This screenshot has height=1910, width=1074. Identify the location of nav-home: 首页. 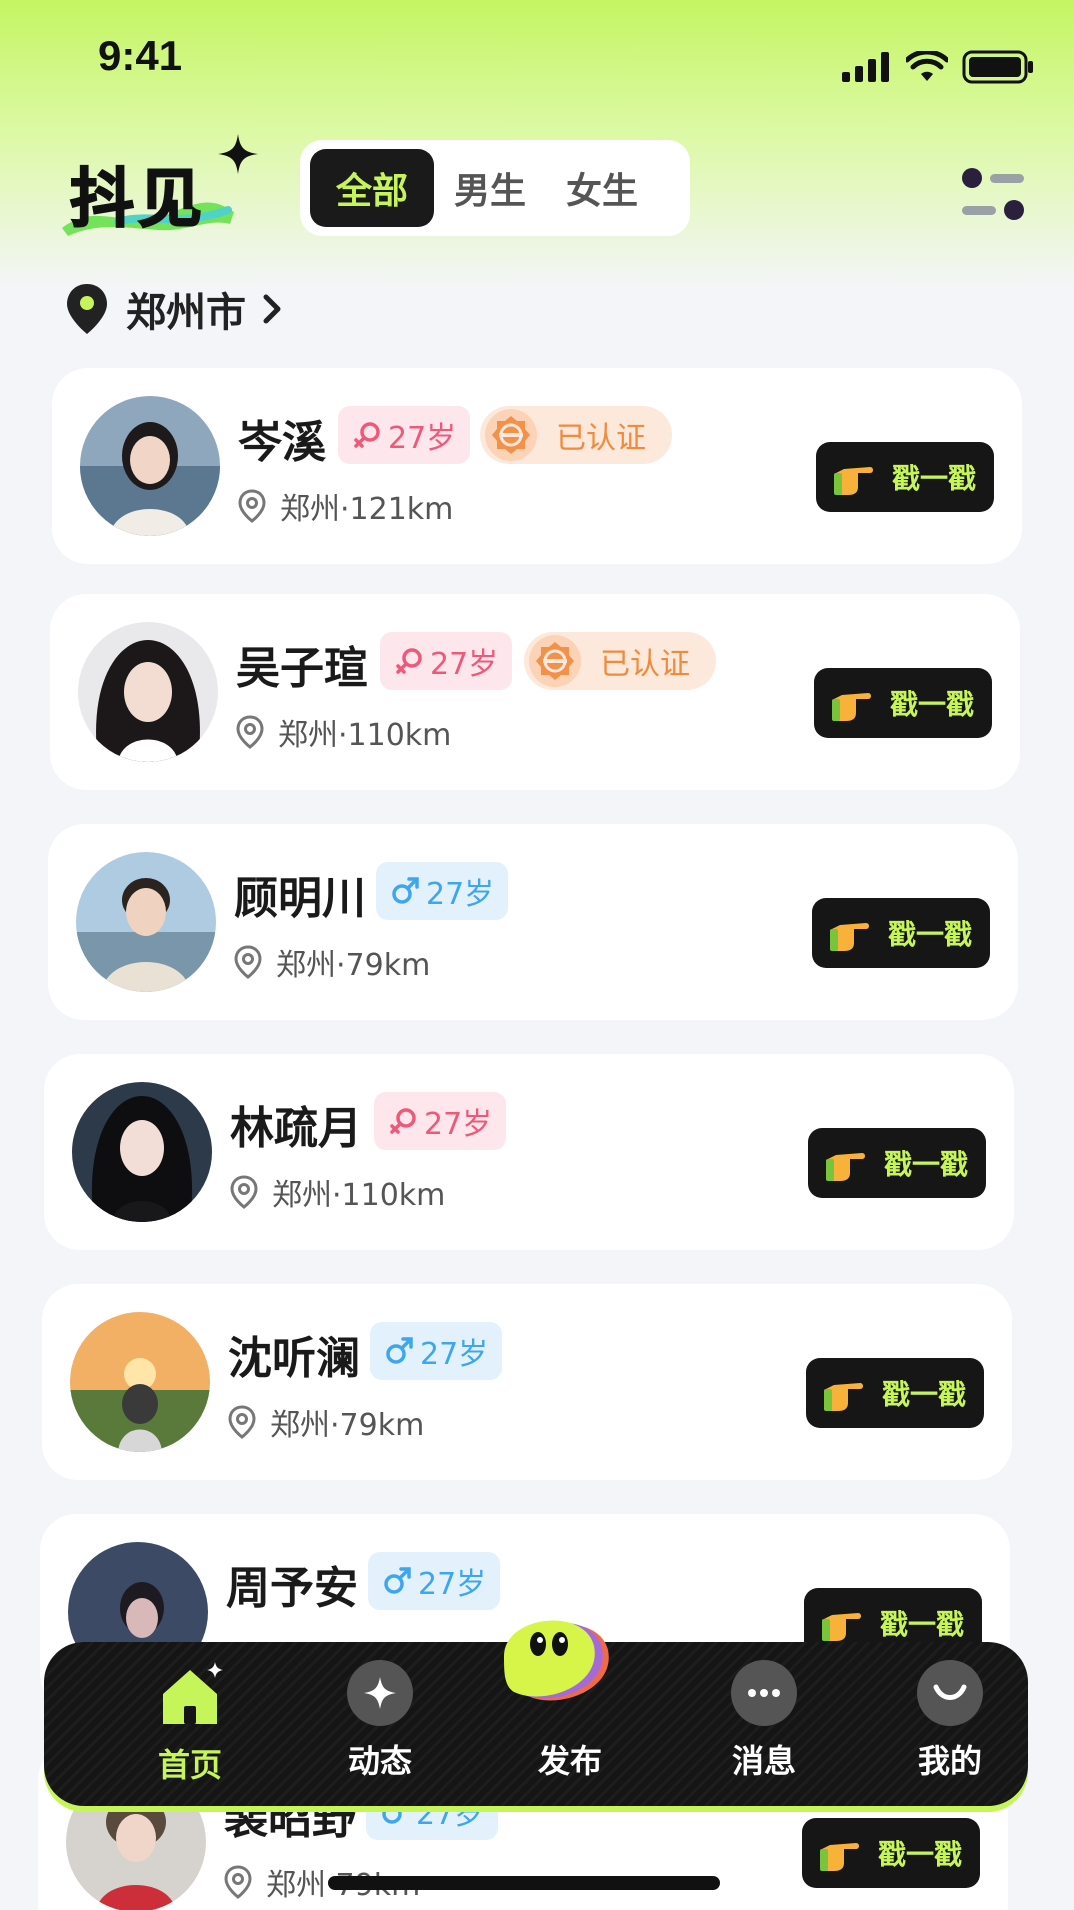
(190, 1723).